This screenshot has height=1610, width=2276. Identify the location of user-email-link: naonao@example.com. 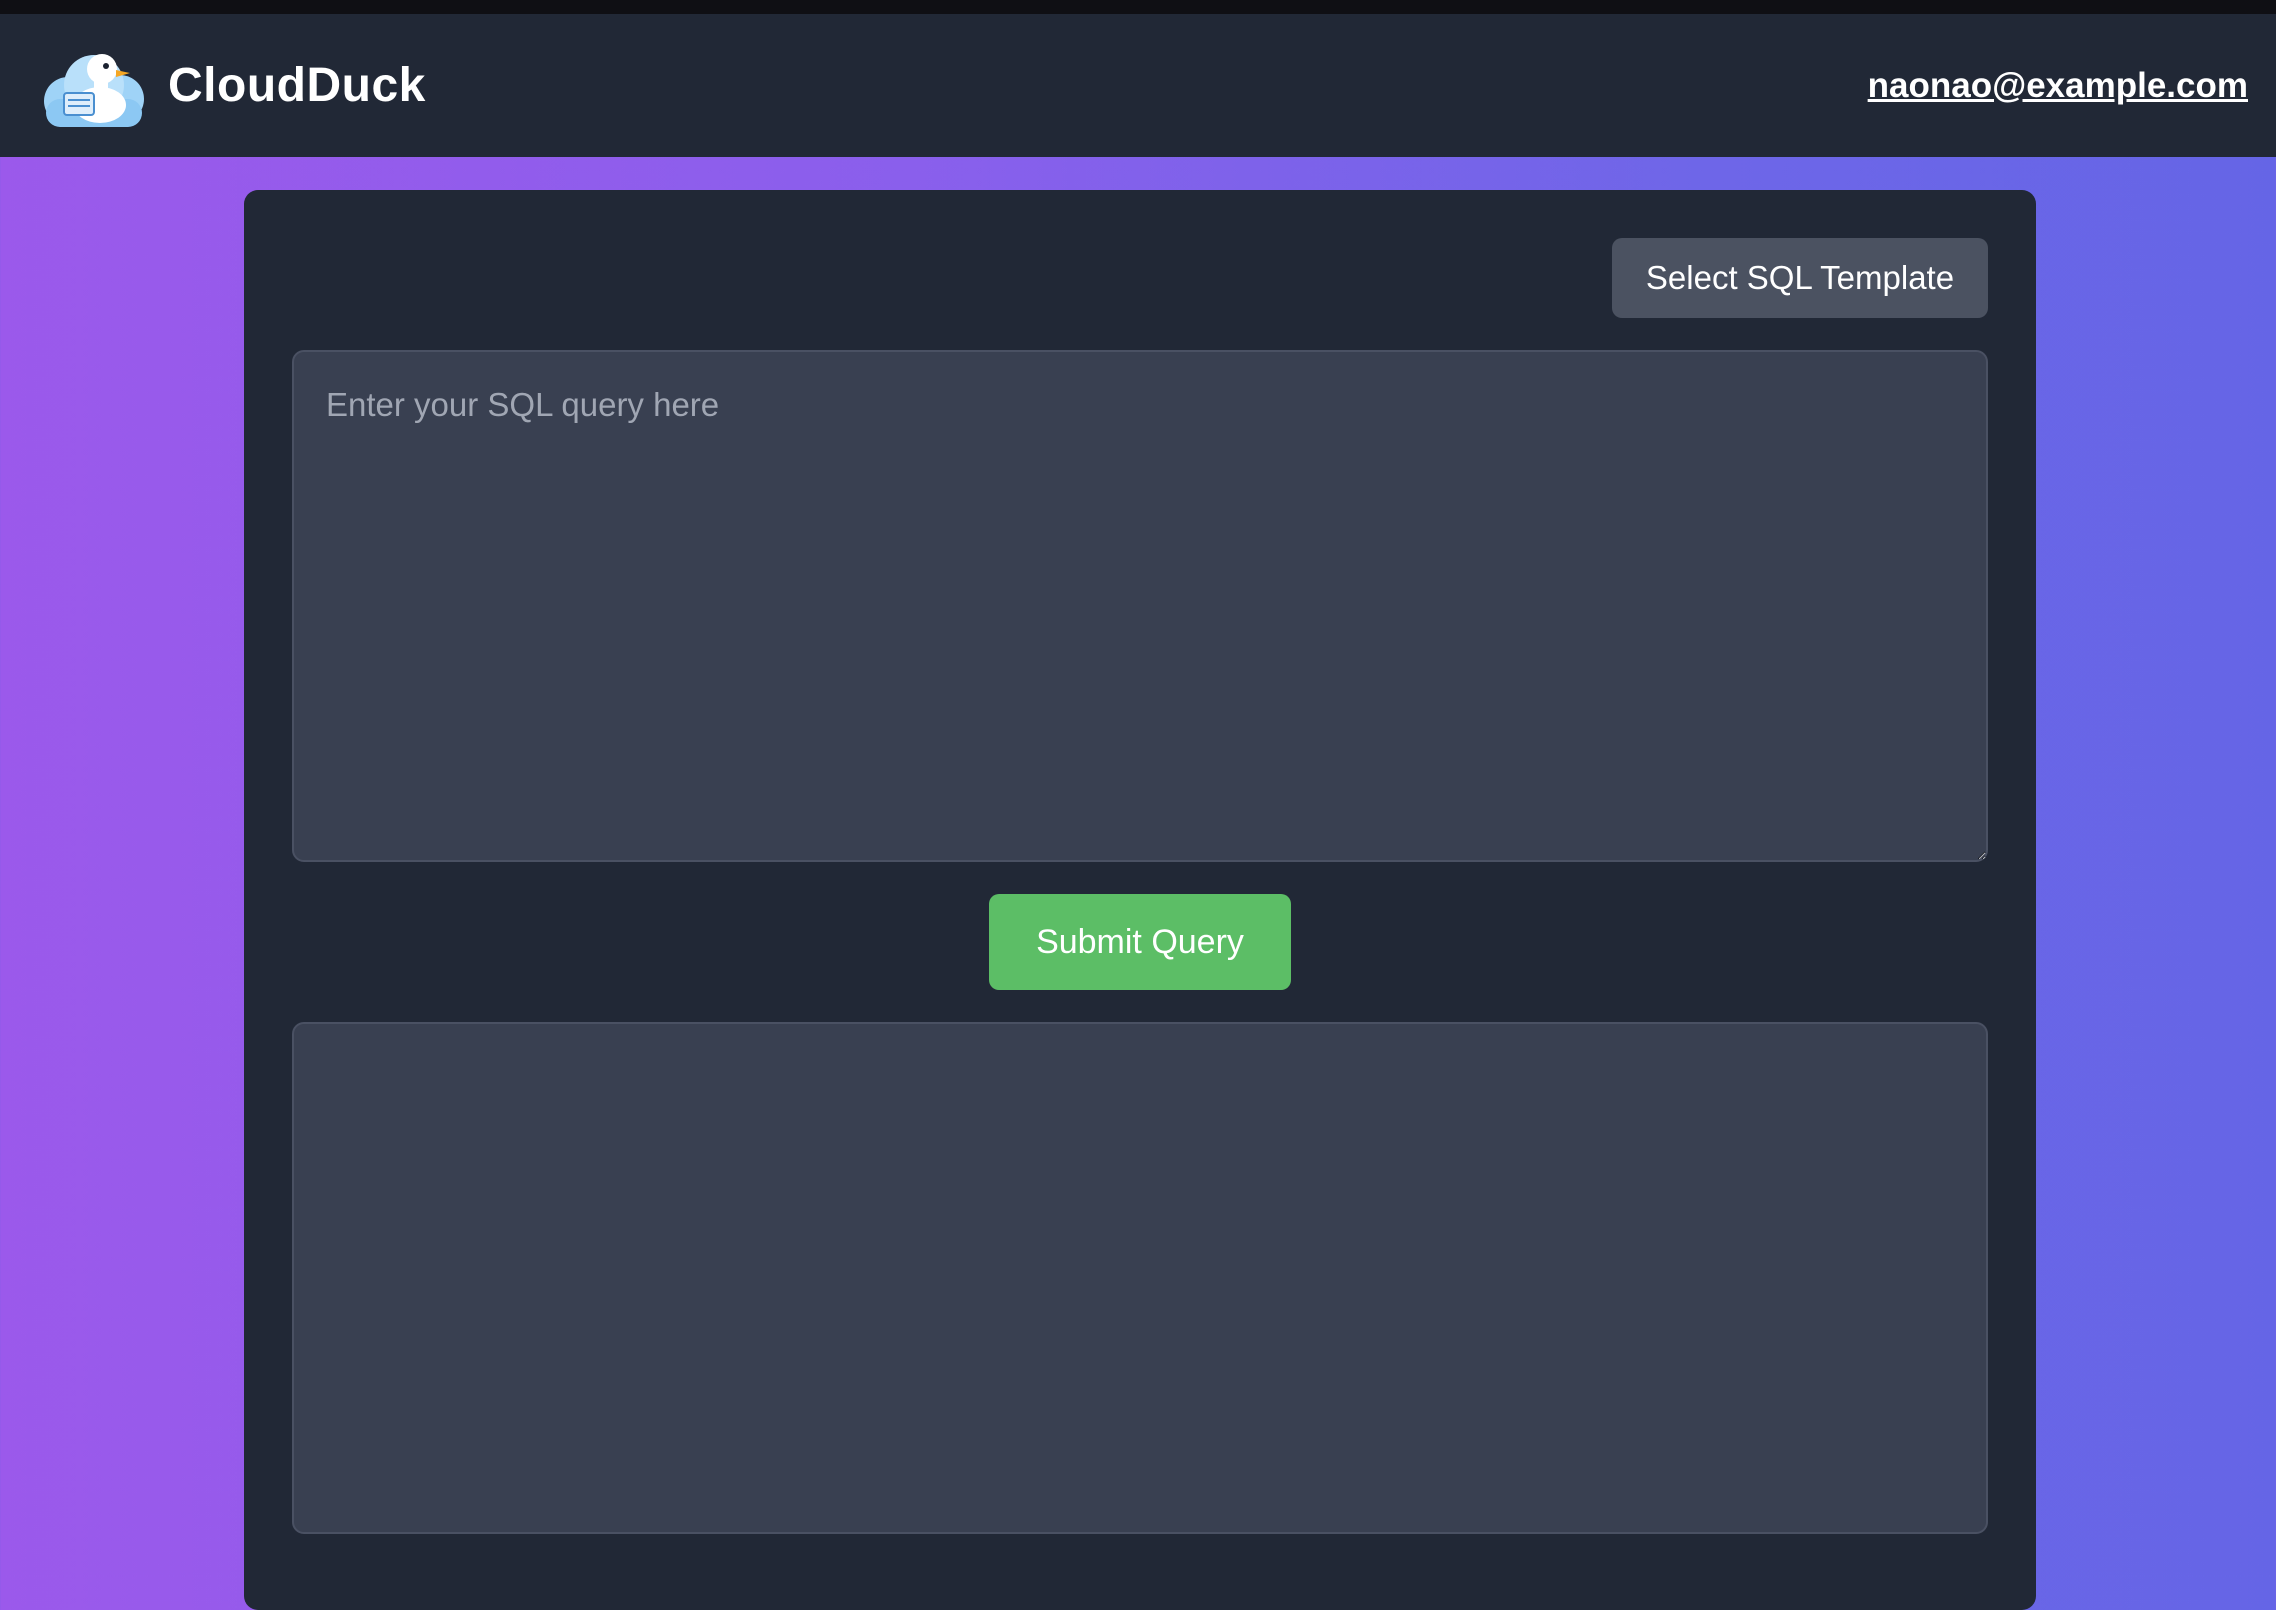
(2058, 86).